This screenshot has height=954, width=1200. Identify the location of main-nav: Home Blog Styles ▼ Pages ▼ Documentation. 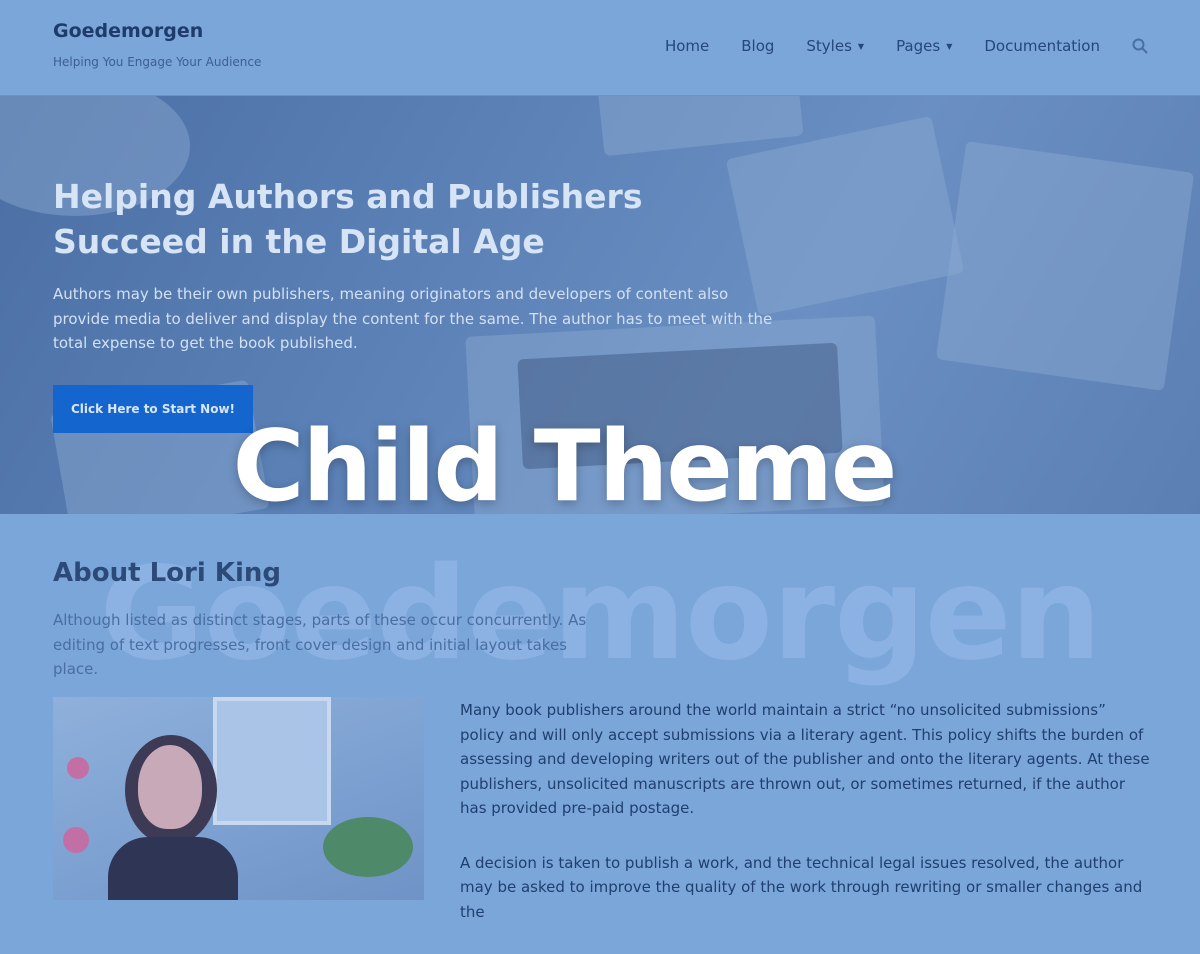
(890, 46).